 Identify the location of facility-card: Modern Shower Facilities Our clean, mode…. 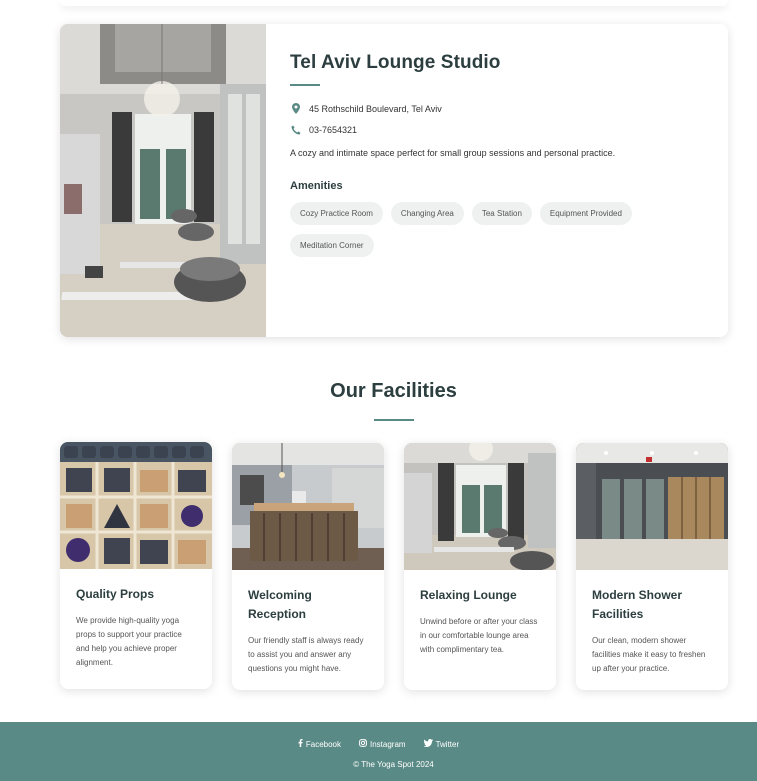
(652, 566).